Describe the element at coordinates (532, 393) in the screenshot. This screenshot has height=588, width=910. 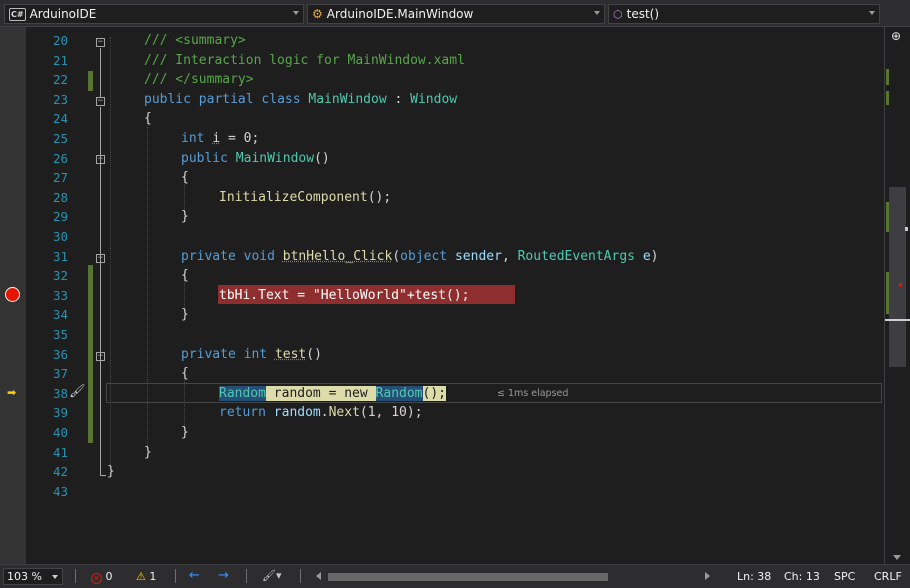
I see `perf-tip: ≤ 1ms elapsed` at that location.